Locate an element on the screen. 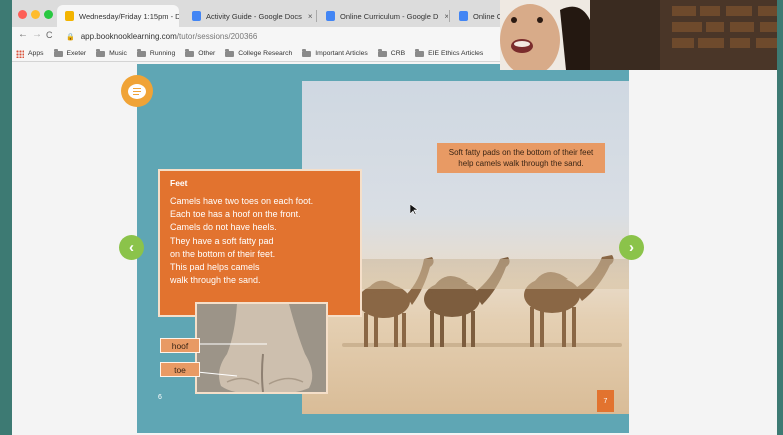  text-line: Camels do not have heels. is located at coordinates (223, 227).